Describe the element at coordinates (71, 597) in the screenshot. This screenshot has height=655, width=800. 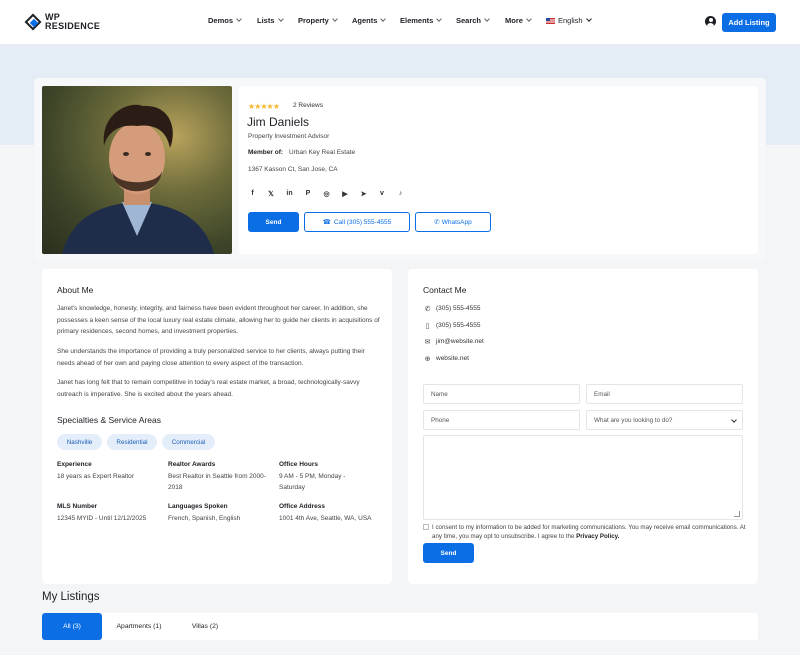
I see `listings-title: My Listings` at that location.